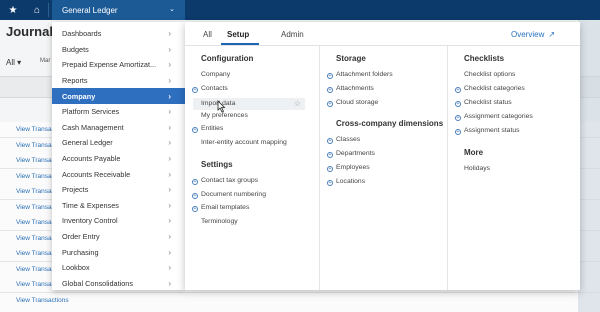 The image size is (600, 312). I want to click on configuration-link: Inter-entity account mapping, so click(244, 142).